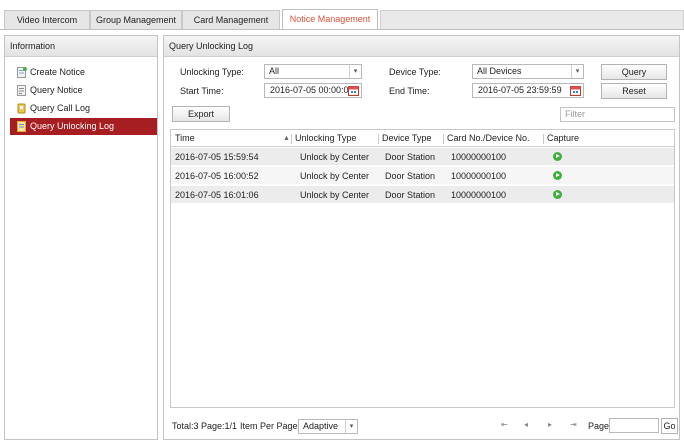  Describe the element at coordinates (325, 138) in the screenshot. I see `column-header-unlocking-type: Unlocking Type` at that location.